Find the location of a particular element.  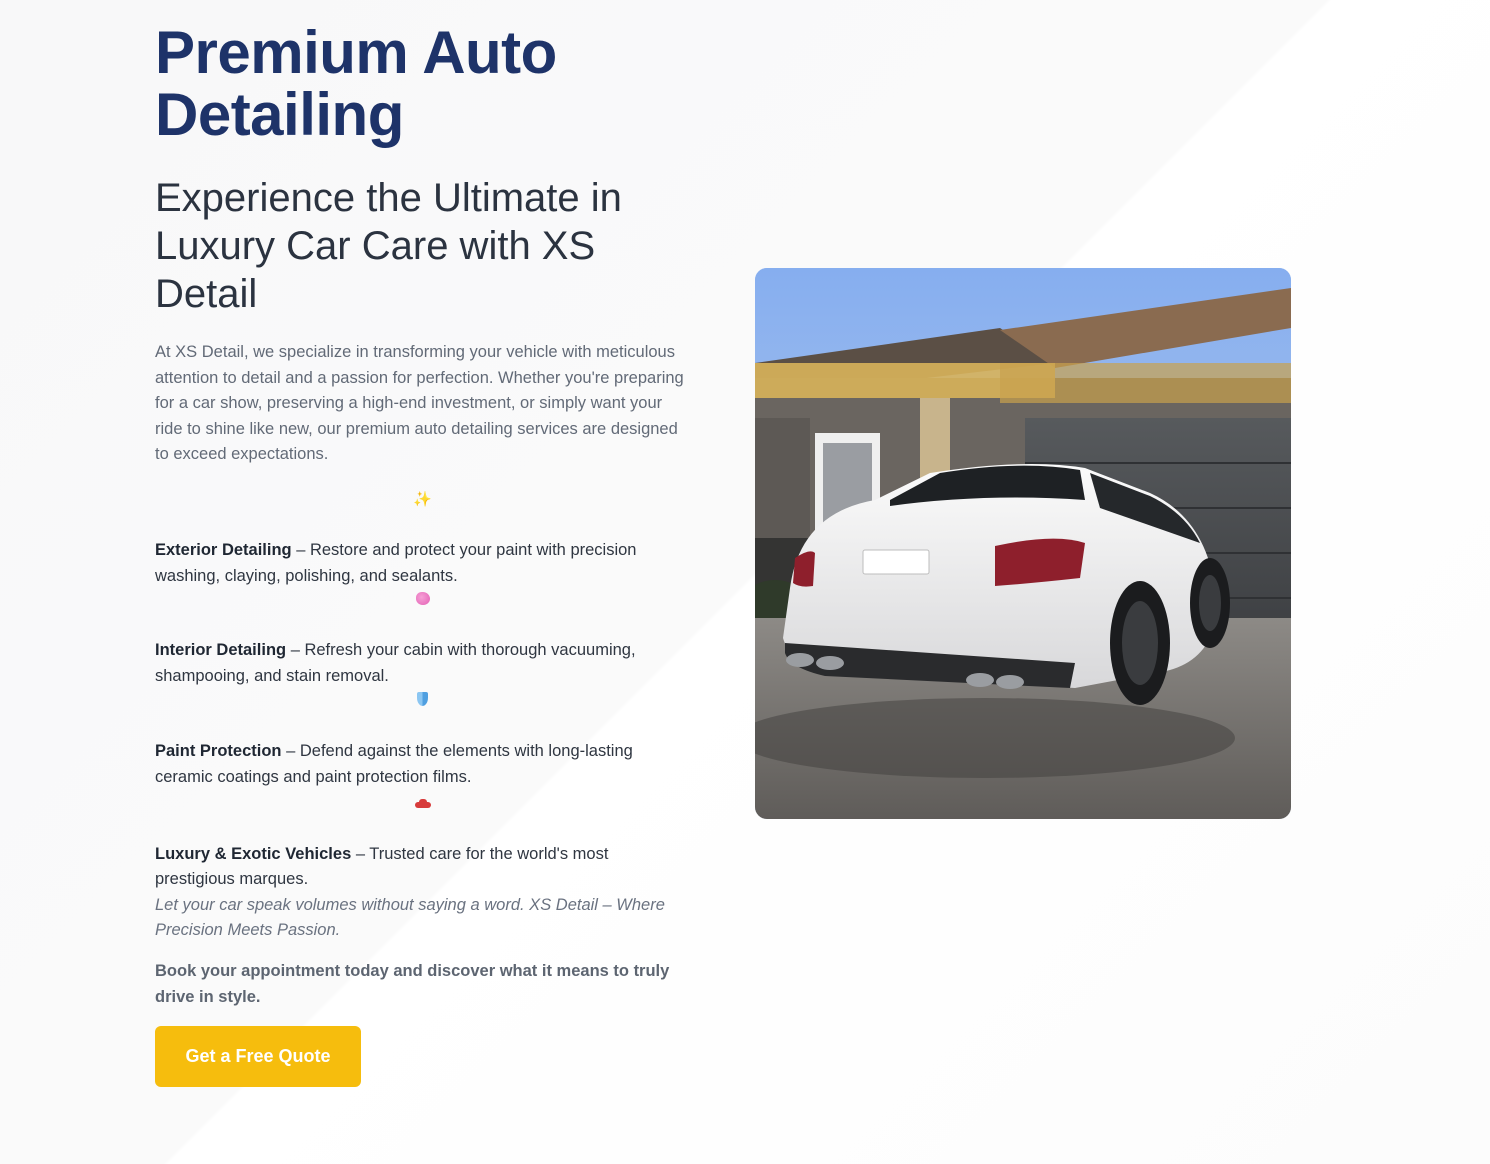

get-free-quote-button: Get a Free Quote is located at coordinates (258, 1057).